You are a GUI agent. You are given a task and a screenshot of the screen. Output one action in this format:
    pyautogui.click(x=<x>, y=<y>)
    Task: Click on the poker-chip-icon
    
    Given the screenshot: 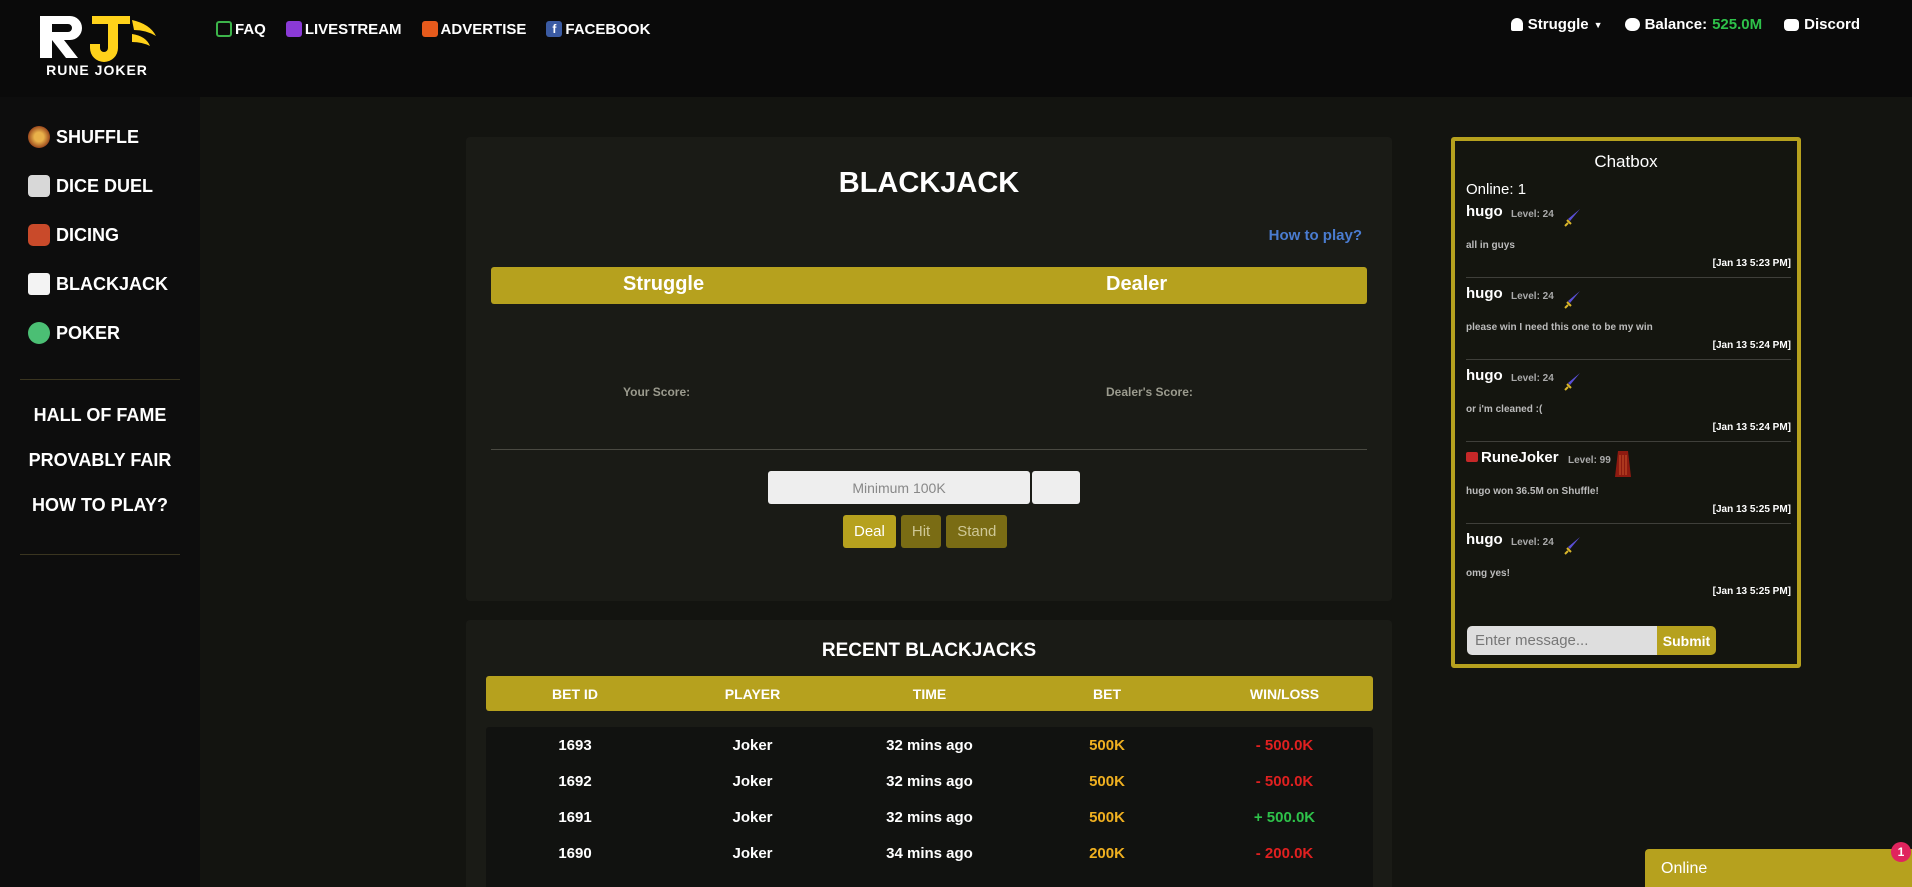 What is the action you would take?
    pyautogui.click(x=39, y=333)
    